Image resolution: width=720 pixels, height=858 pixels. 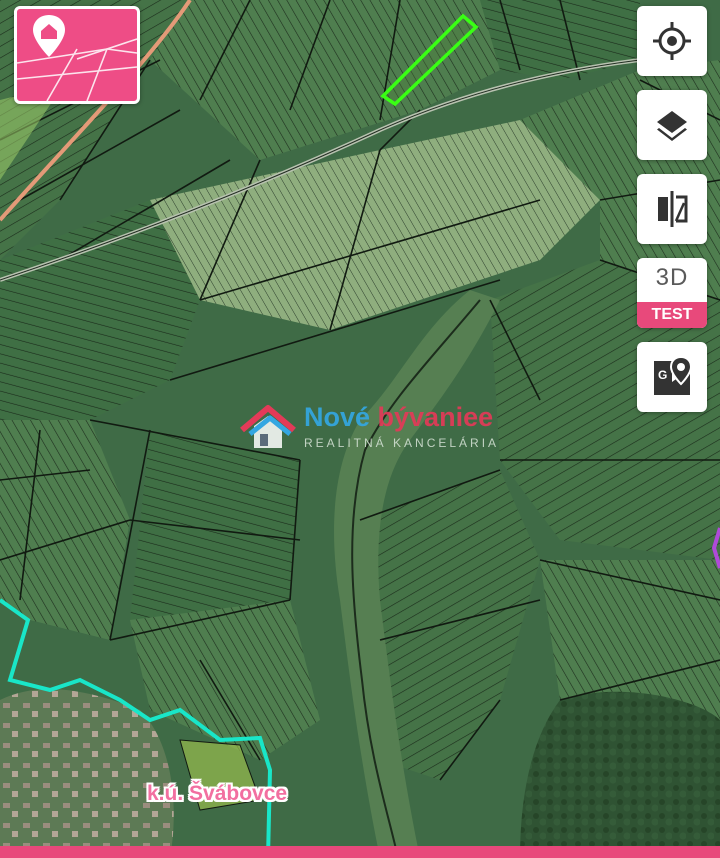 I want to click on forest-area, so click(x=620, y=774).